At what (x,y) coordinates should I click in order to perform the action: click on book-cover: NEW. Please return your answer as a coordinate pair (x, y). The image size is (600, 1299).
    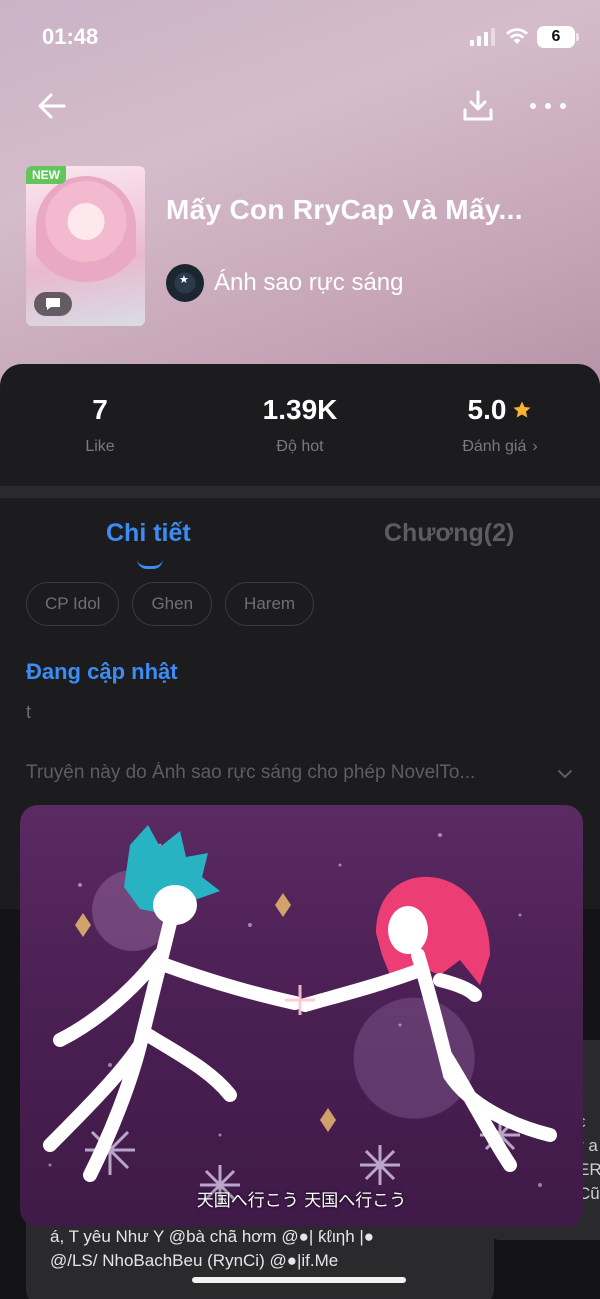
    Looking at the image, I should click on (85, 246).